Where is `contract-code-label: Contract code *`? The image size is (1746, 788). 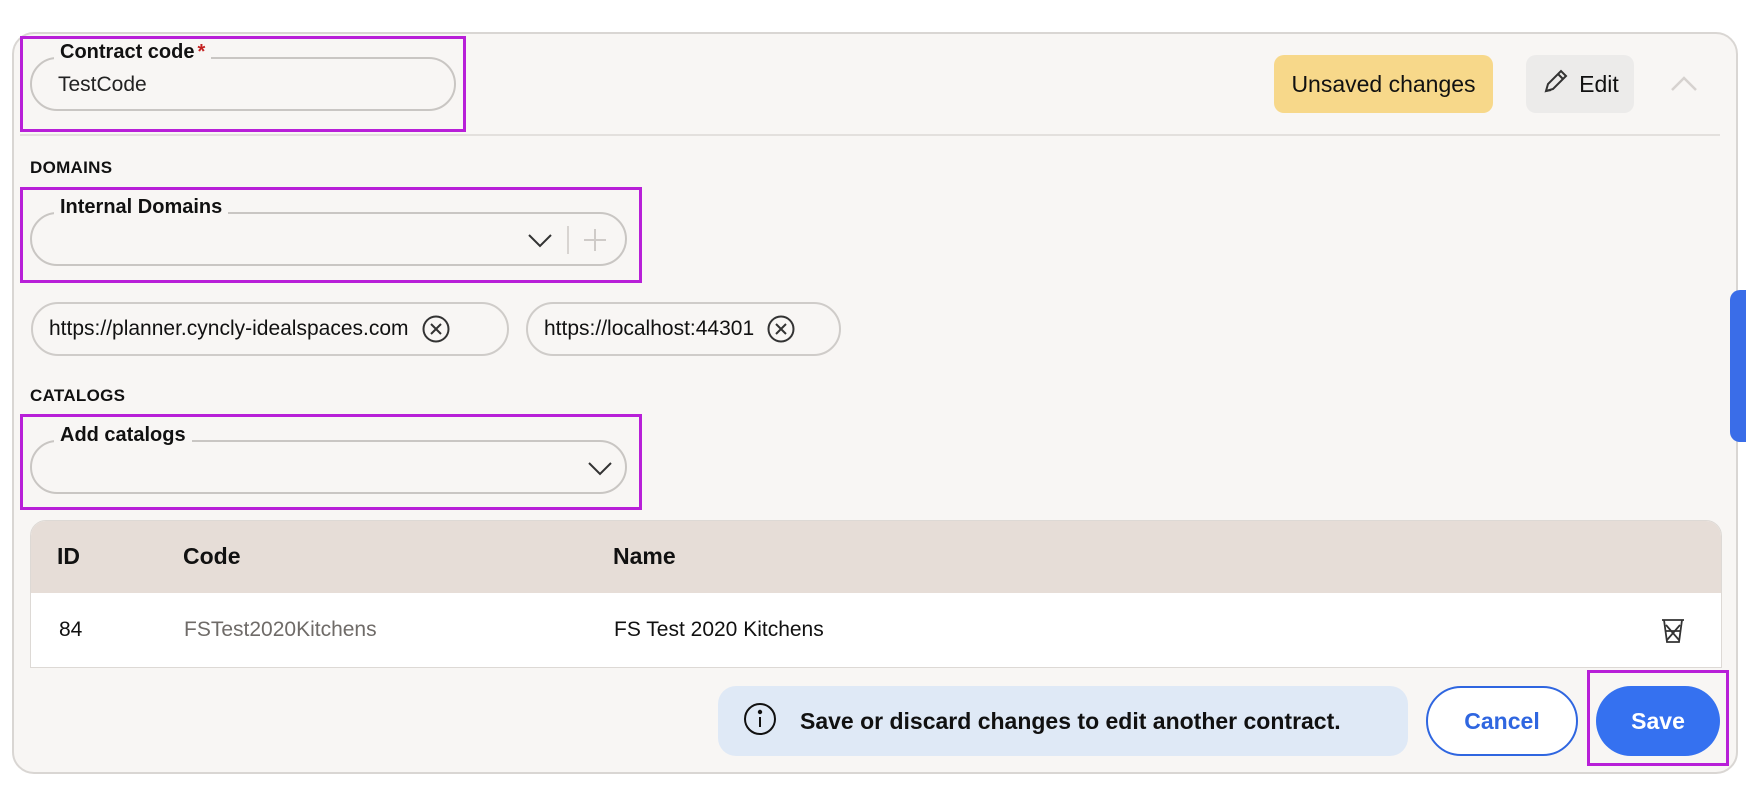 contract-code-label: Contract code * is located at coordinates (133, 52).